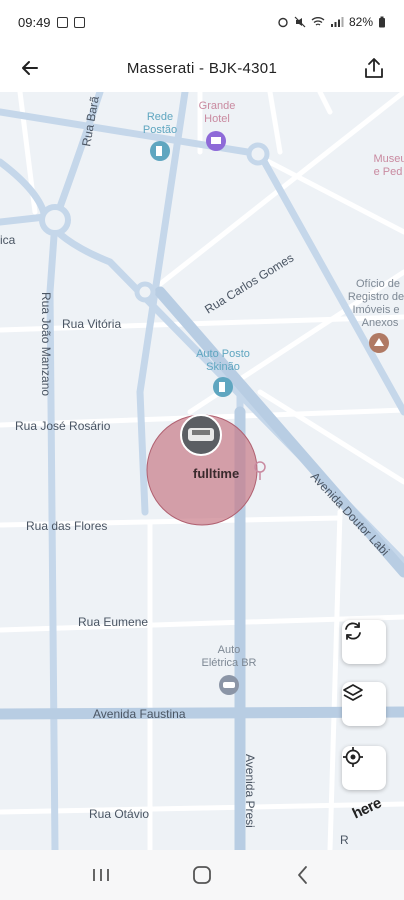  I want to click on street-label-rua-barao: Rua Barã, so click(90, 121).